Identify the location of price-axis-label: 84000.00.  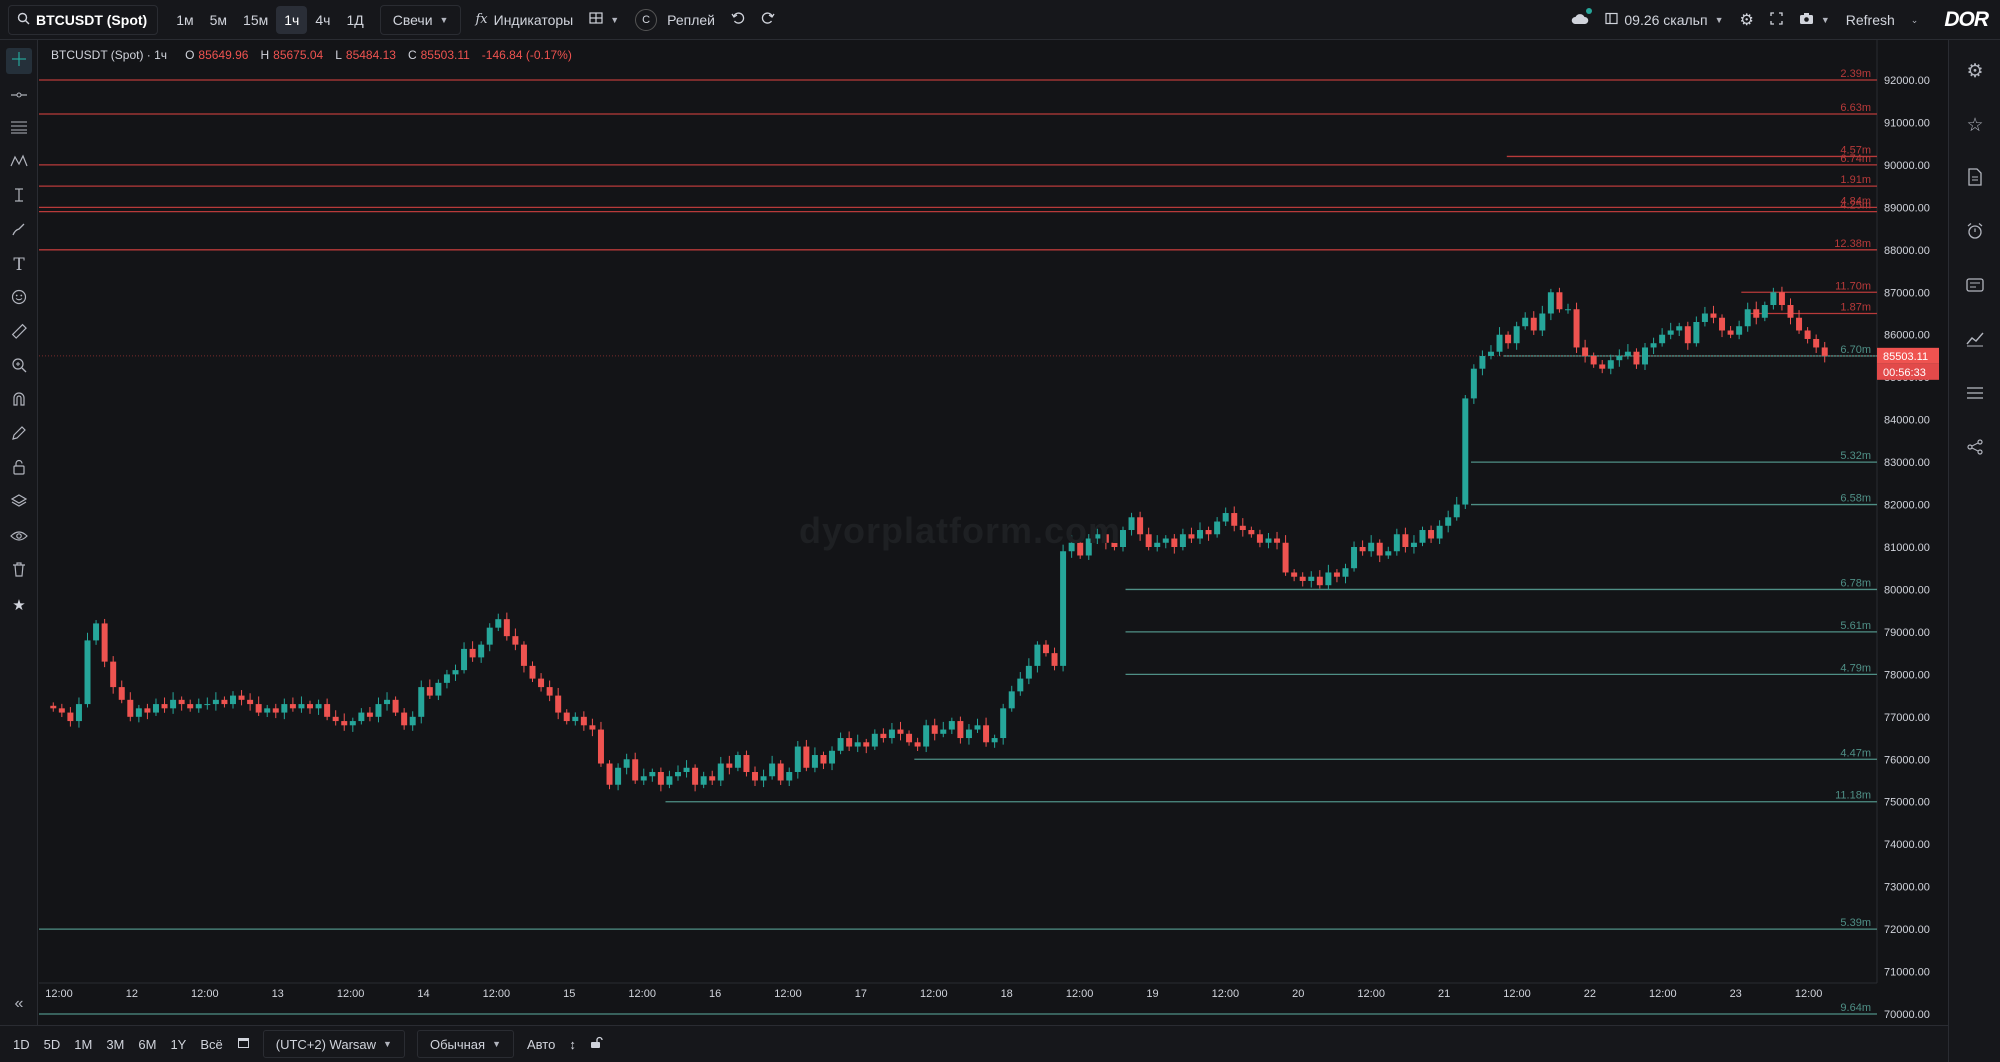
(1907, 421).